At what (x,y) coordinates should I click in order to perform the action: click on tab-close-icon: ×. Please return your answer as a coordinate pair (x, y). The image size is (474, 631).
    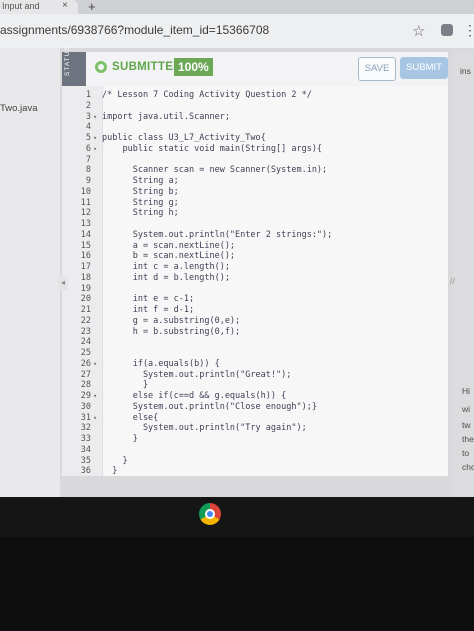
    Looking at the image, I should click on (65, 6).